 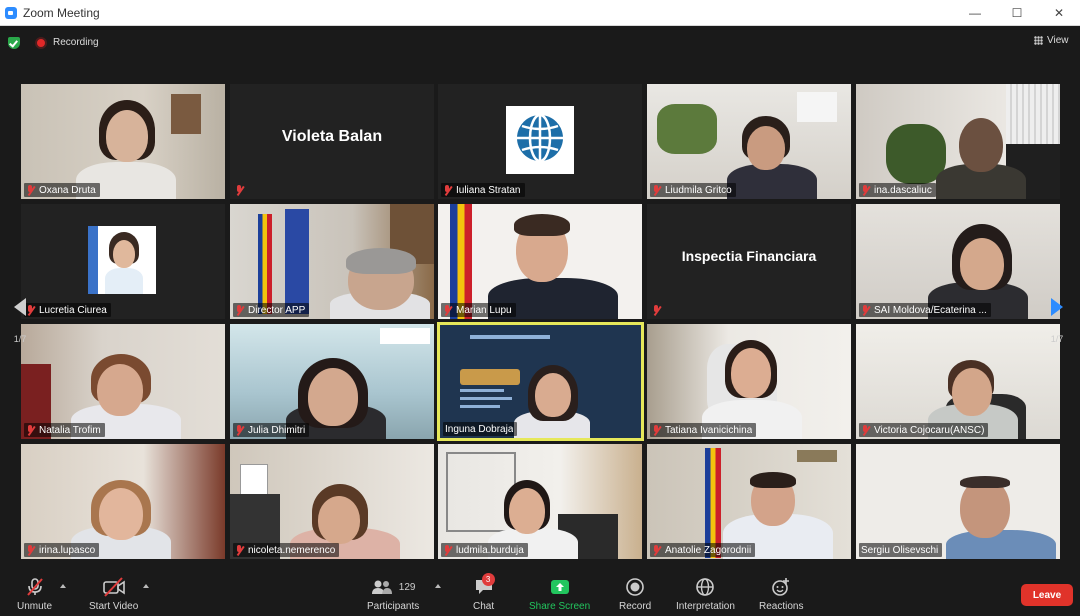 I want to click on unmute-label: Unmute, so click(x=35, y=606).